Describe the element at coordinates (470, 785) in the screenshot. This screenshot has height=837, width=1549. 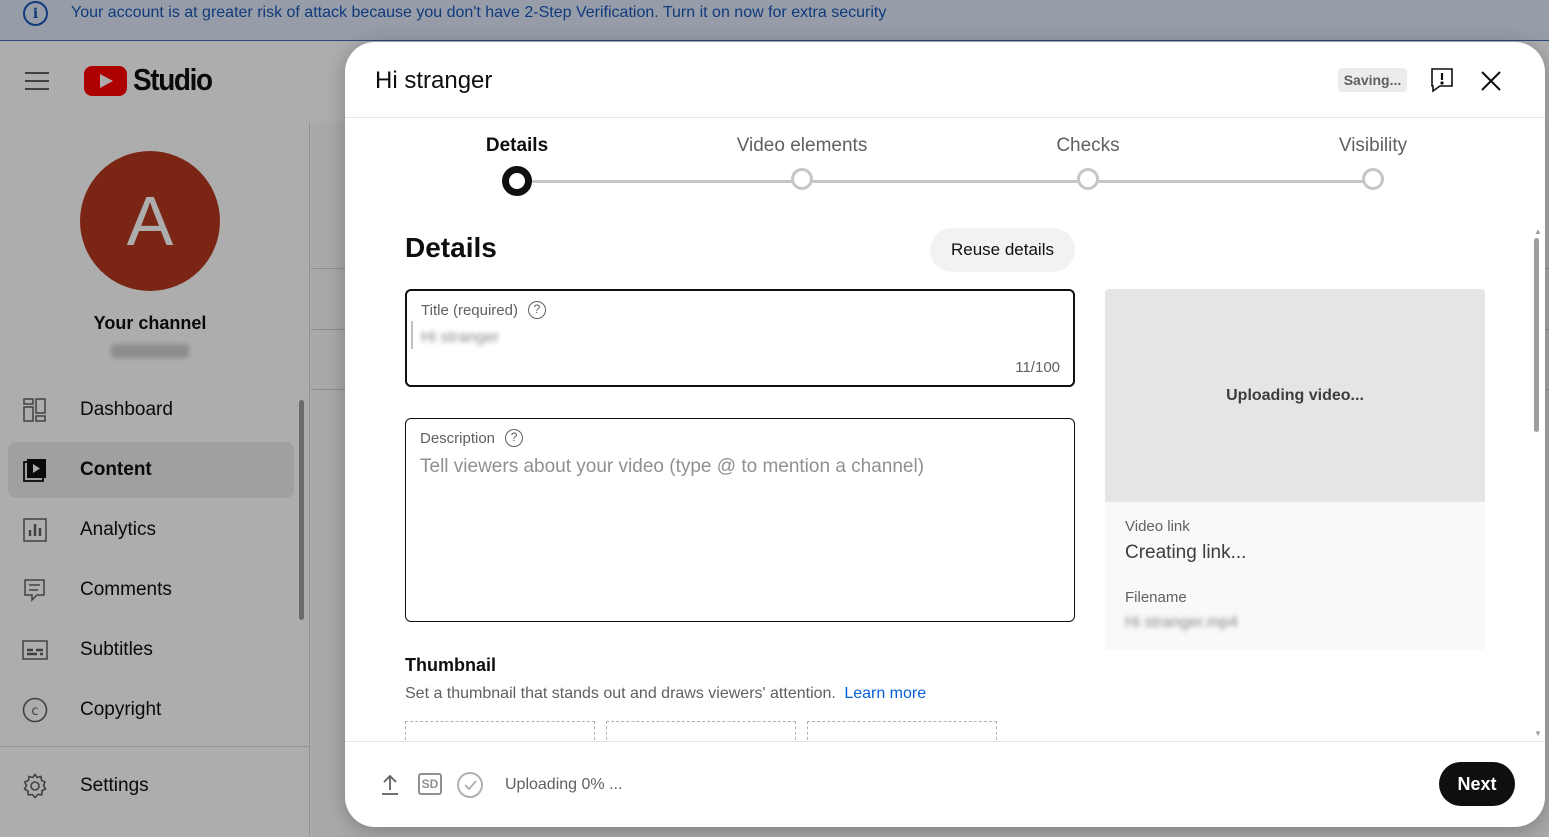
I see `checks-status-icon` at that location.